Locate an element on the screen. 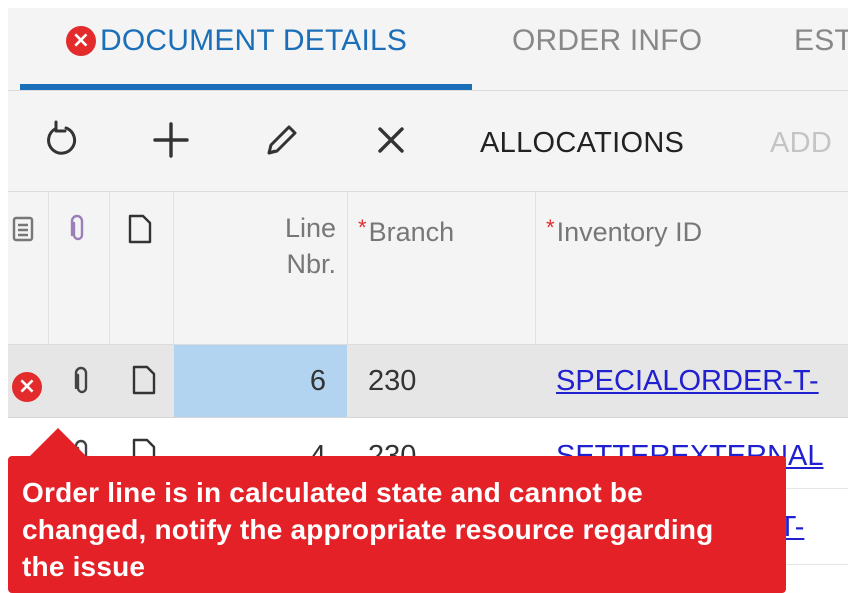 The image size is (848, 593). row-files-button is located at coordinates (82, 383).